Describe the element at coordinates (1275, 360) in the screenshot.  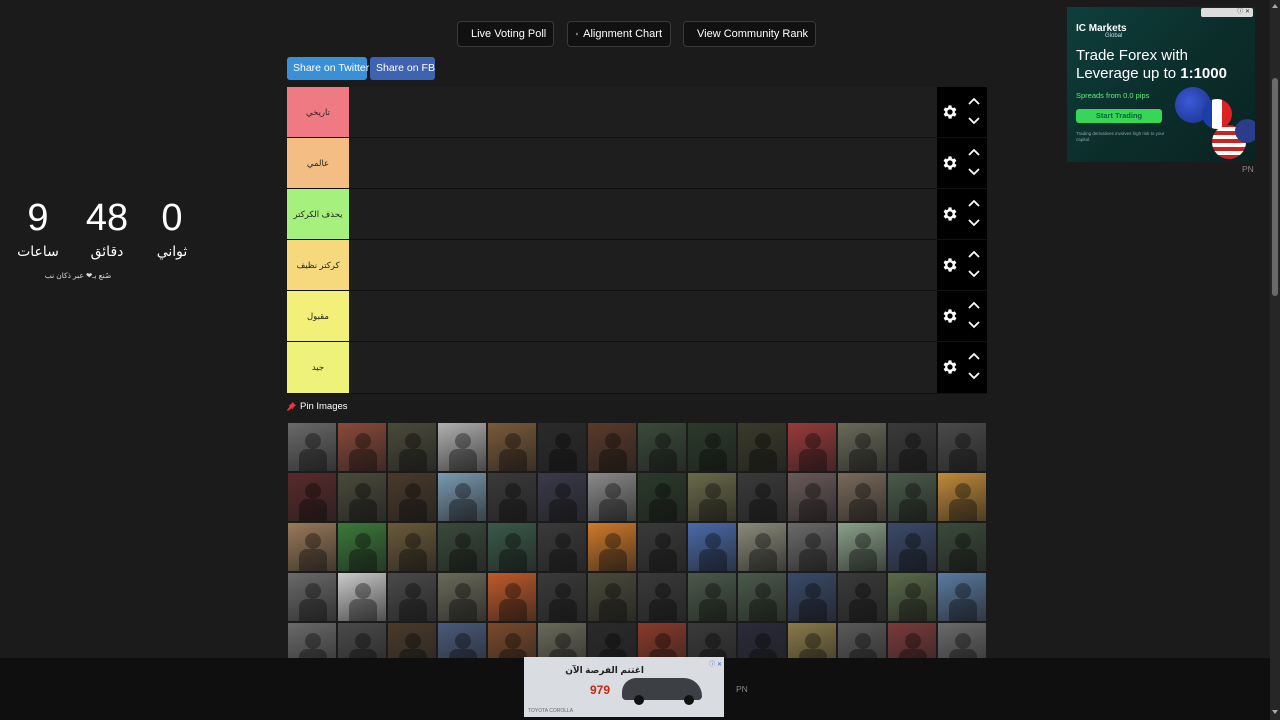
I see `page-scrollbar` at that location.